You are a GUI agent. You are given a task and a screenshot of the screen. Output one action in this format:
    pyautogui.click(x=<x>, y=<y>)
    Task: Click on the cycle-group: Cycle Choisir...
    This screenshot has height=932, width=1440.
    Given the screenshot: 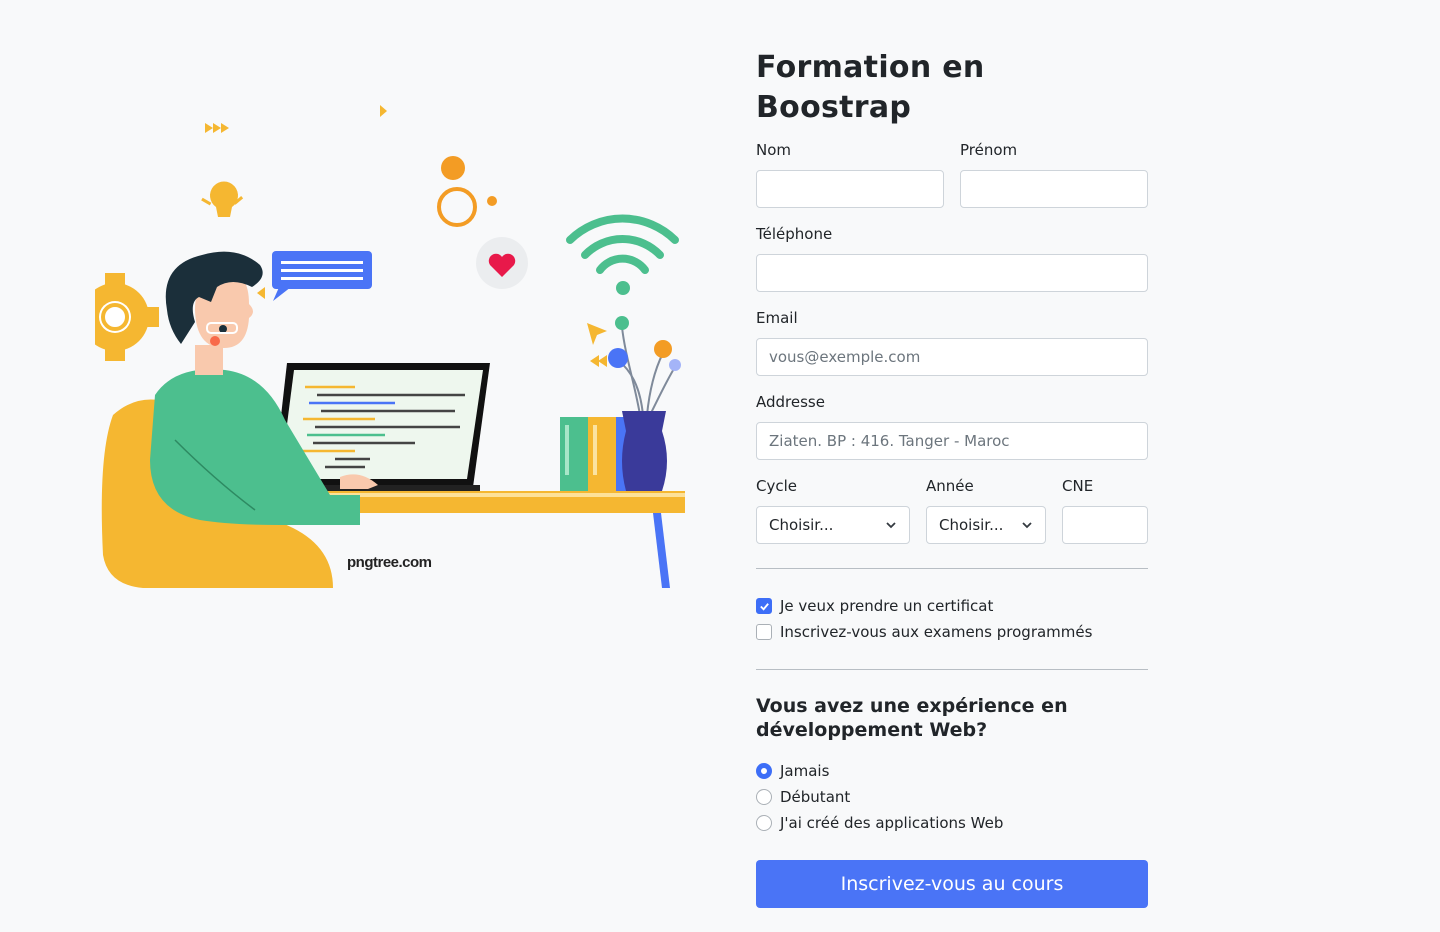 What is the action you would take?
    pyautogui.click(x=833, y=510)
    